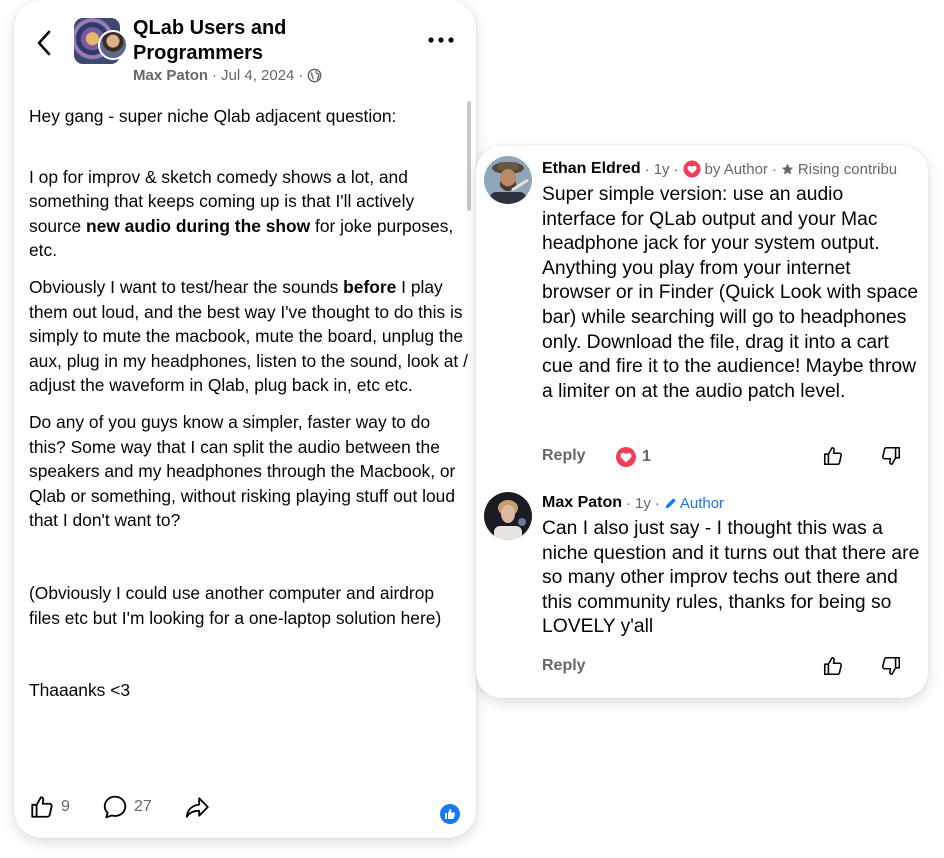 The height and width of the screenshot is (858, 944). Describe the element at coordinates (646, 456) in the screenshot. I see `reaction-count: 1` at that location.